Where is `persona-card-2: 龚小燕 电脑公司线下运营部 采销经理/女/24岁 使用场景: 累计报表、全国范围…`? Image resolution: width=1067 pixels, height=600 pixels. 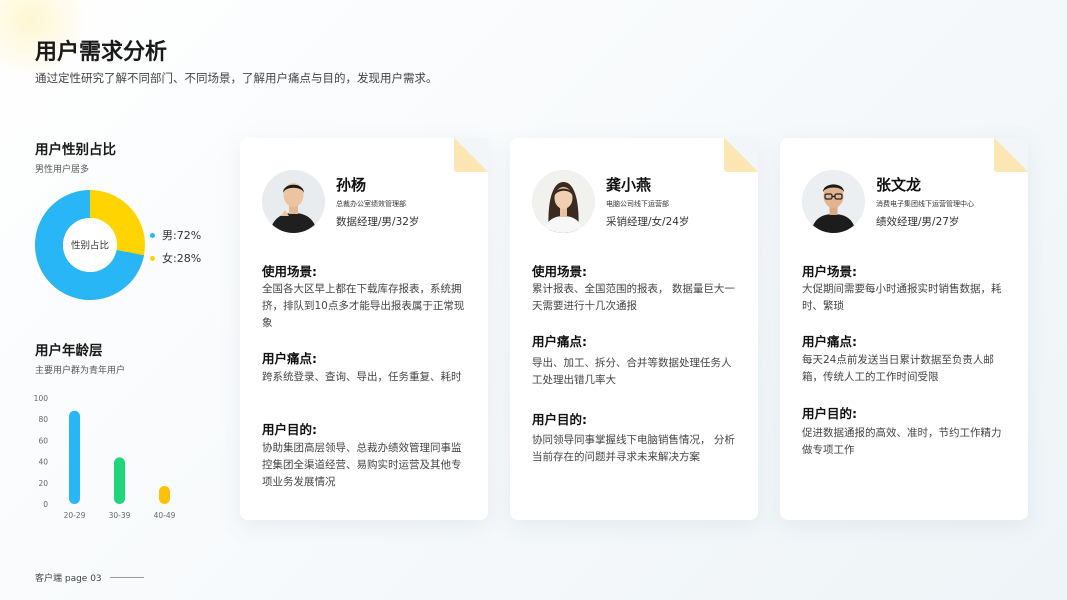 persona-card-2: 龚小燕 电脑公司线下运营部 采销经理/女/24岁 使用场景: 累计报表、全国范围… is located at coordinates (634, 329).